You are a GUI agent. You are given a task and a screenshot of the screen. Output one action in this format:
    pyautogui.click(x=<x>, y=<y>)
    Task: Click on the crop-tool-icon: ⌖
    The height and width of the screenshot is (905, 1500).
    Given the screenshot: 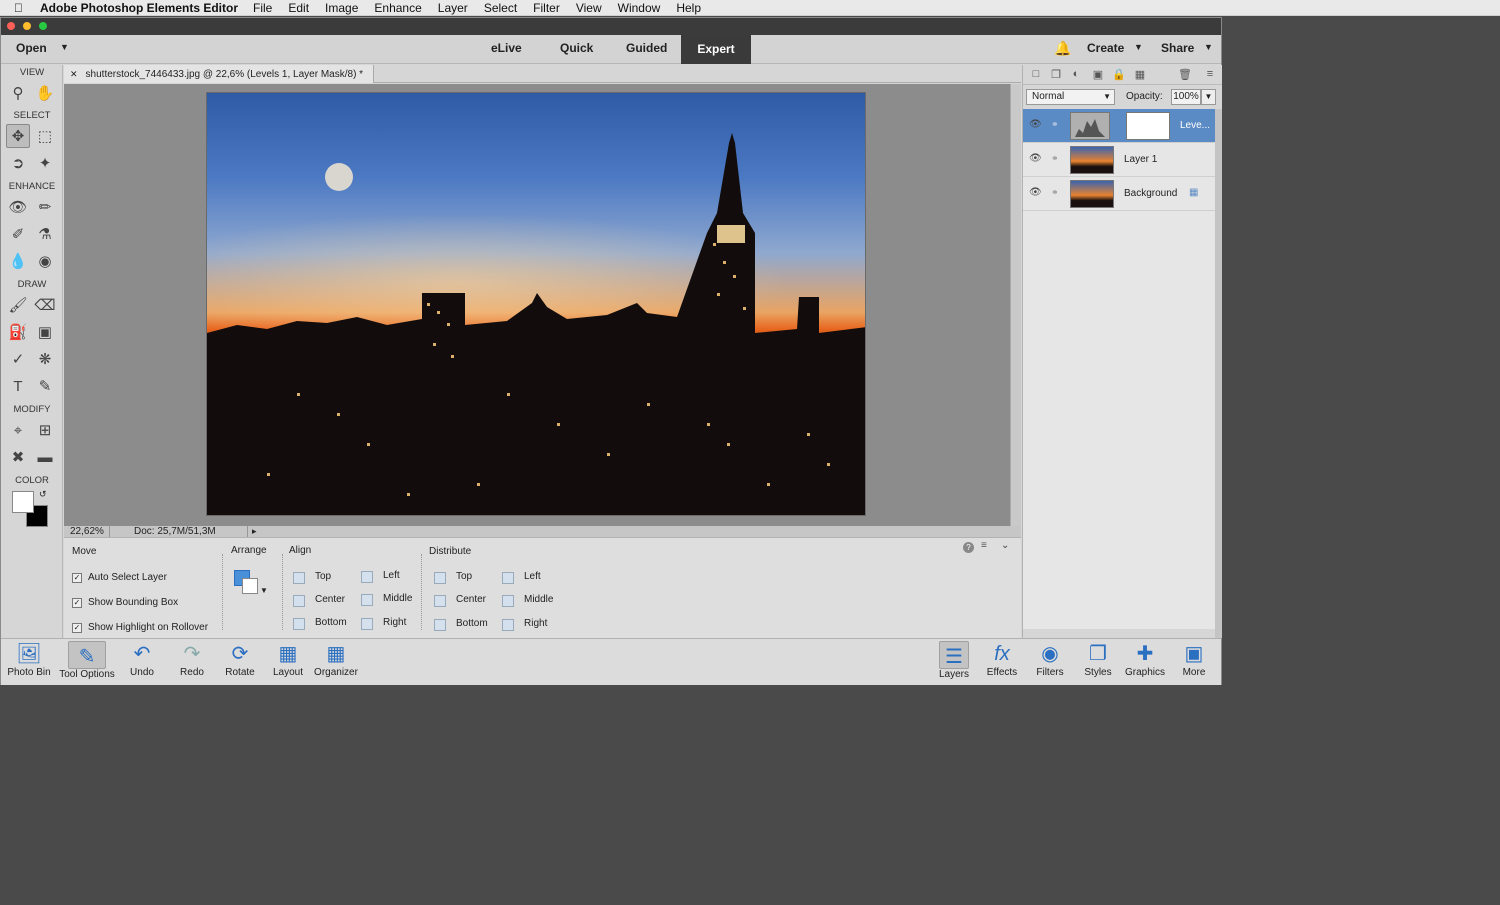 What is the action you would take?
    pyautogui.click(x=18, y=430)
    